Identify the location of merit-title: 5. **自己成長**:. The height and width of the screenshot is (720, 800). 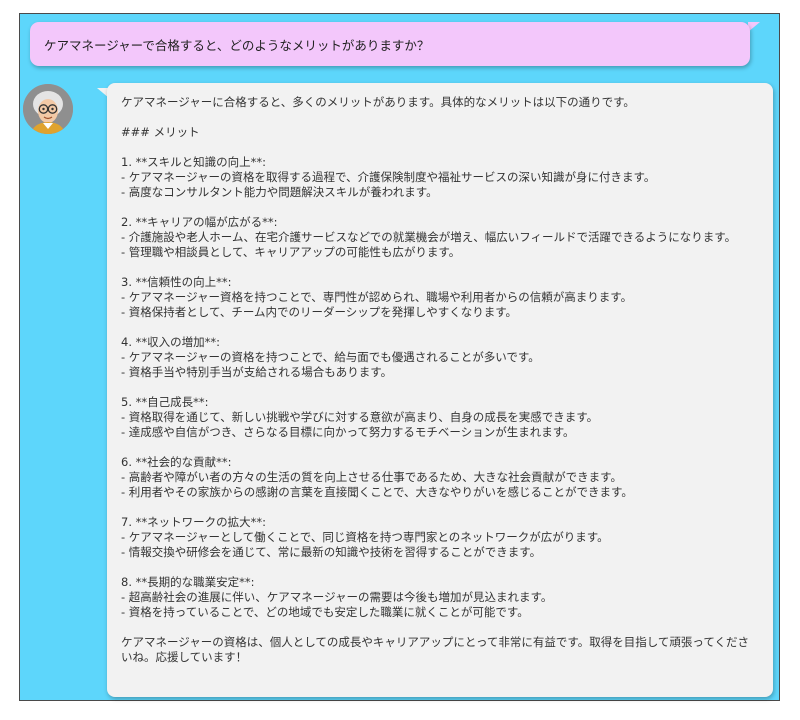
(165, 402).